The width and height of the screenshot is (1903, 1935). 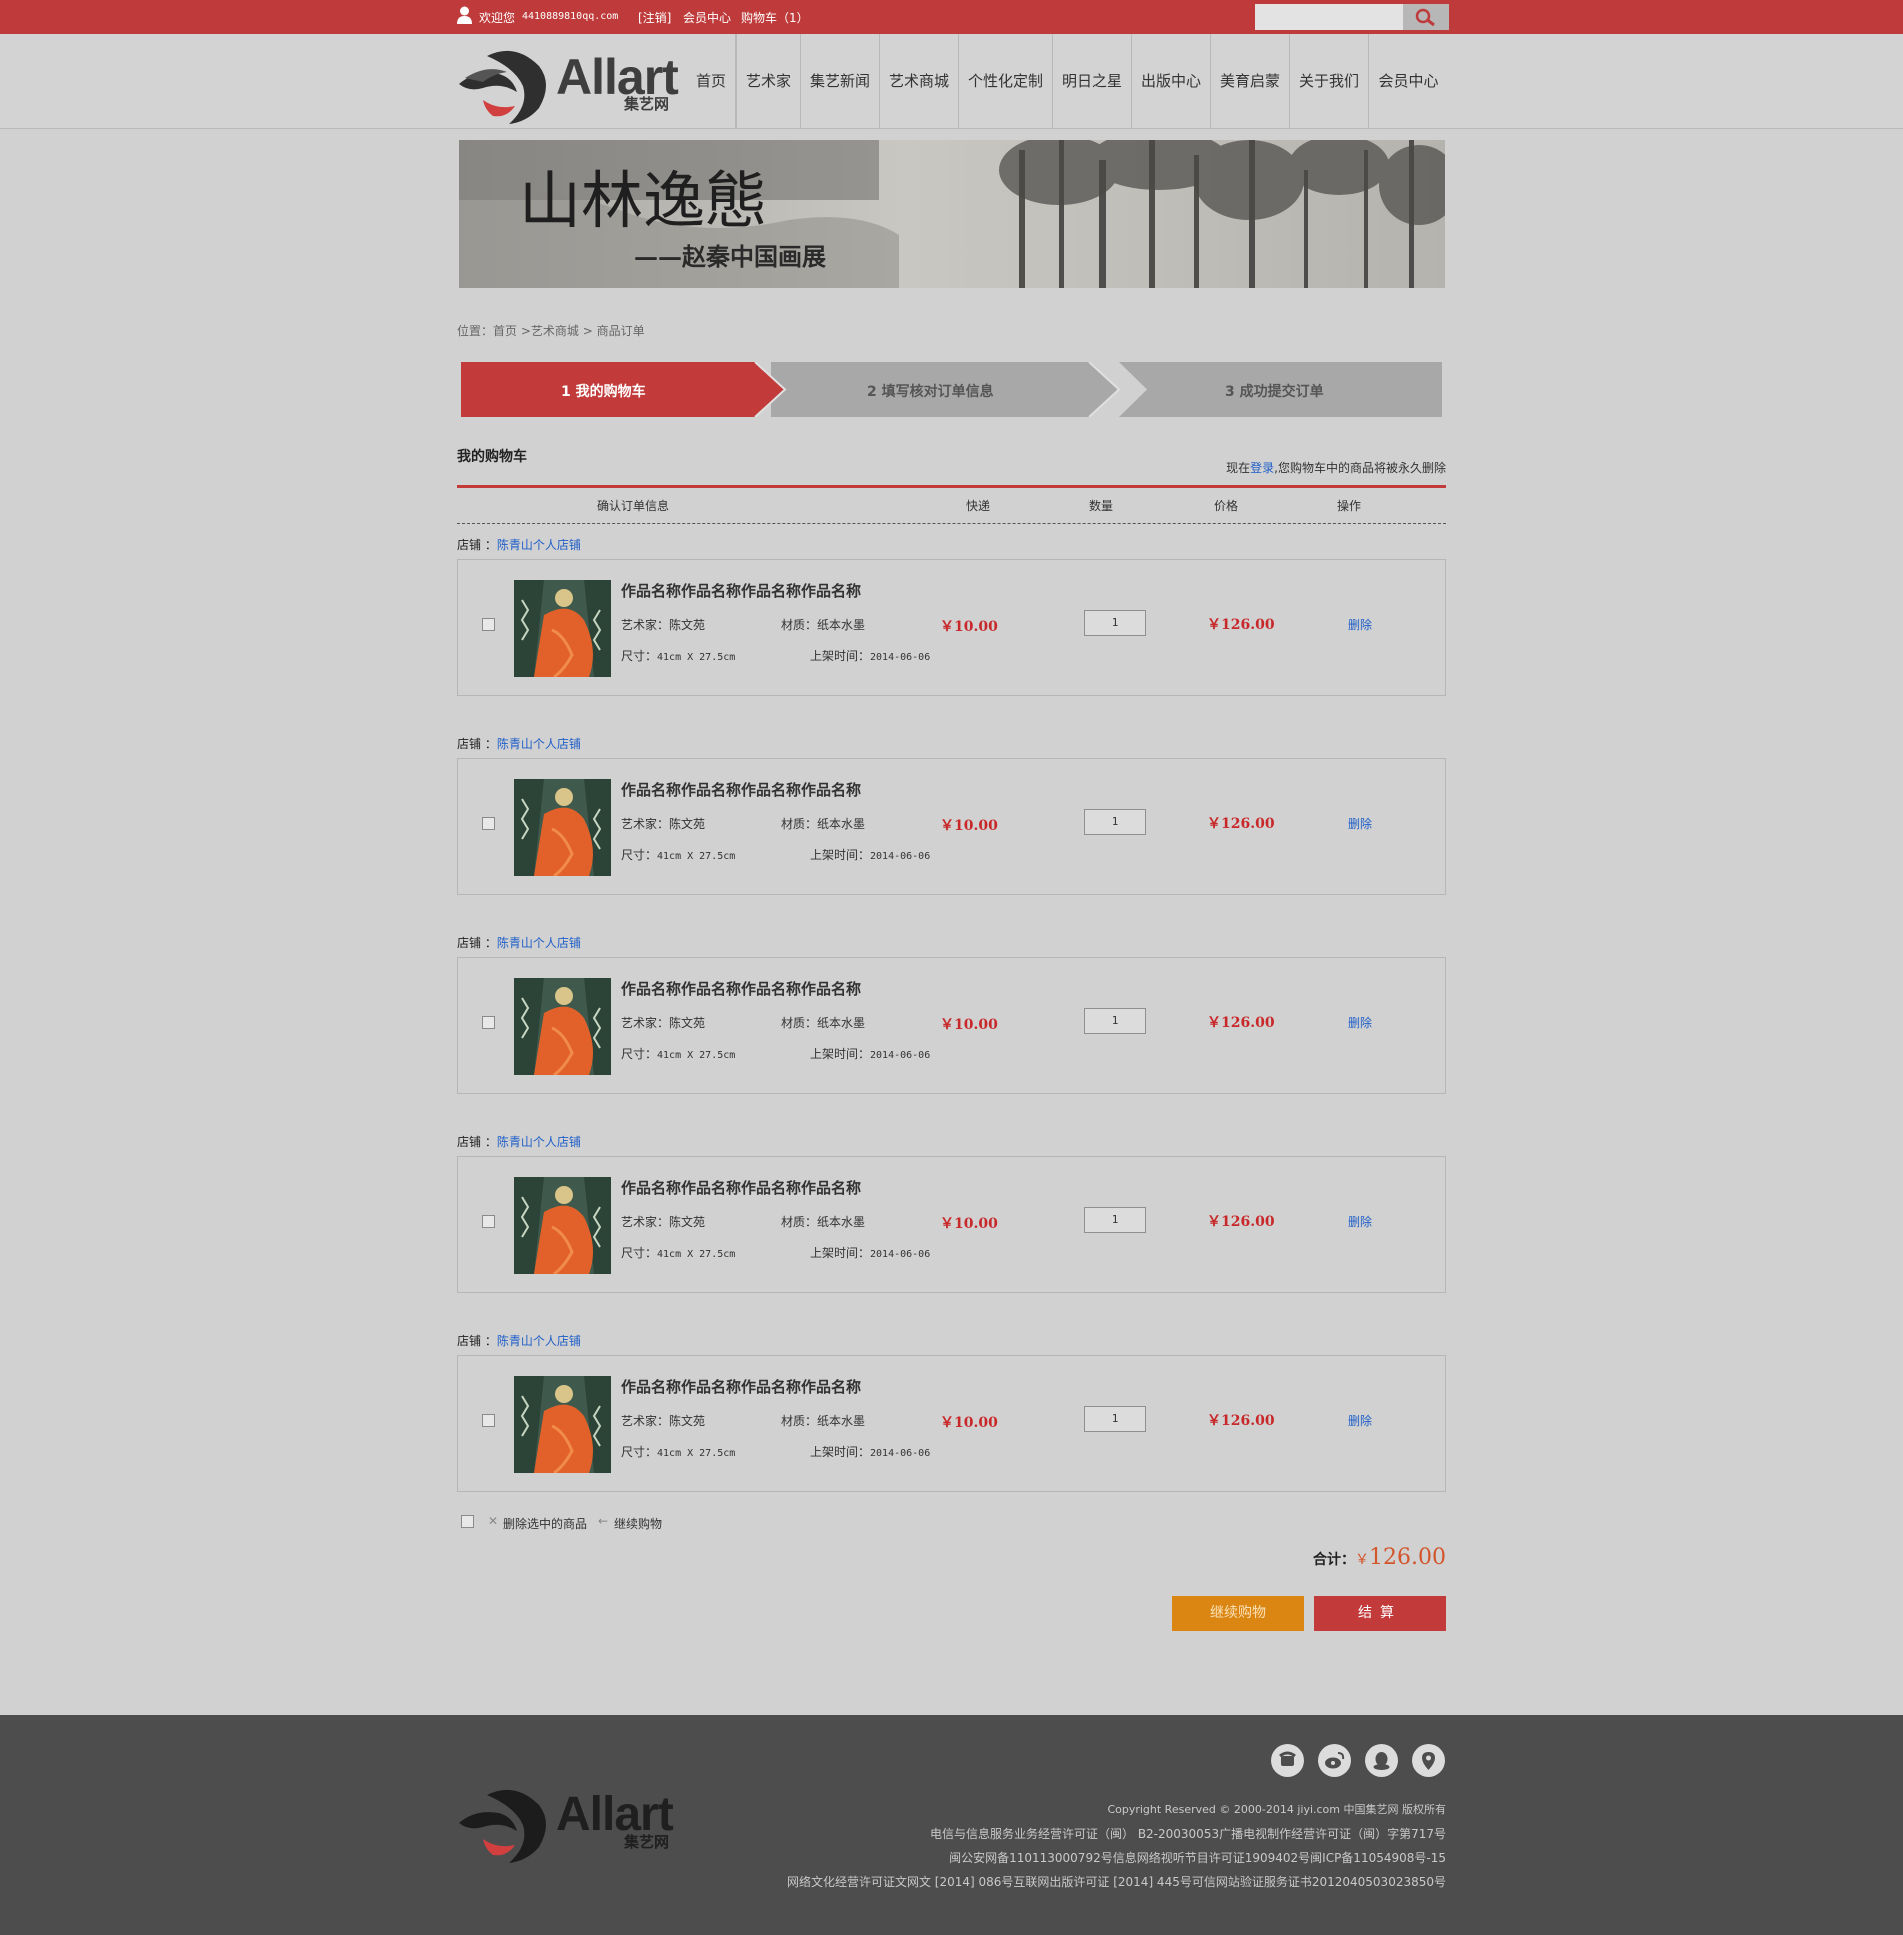 I want to click on nav-home: 首页, so click(x=711, y=81).